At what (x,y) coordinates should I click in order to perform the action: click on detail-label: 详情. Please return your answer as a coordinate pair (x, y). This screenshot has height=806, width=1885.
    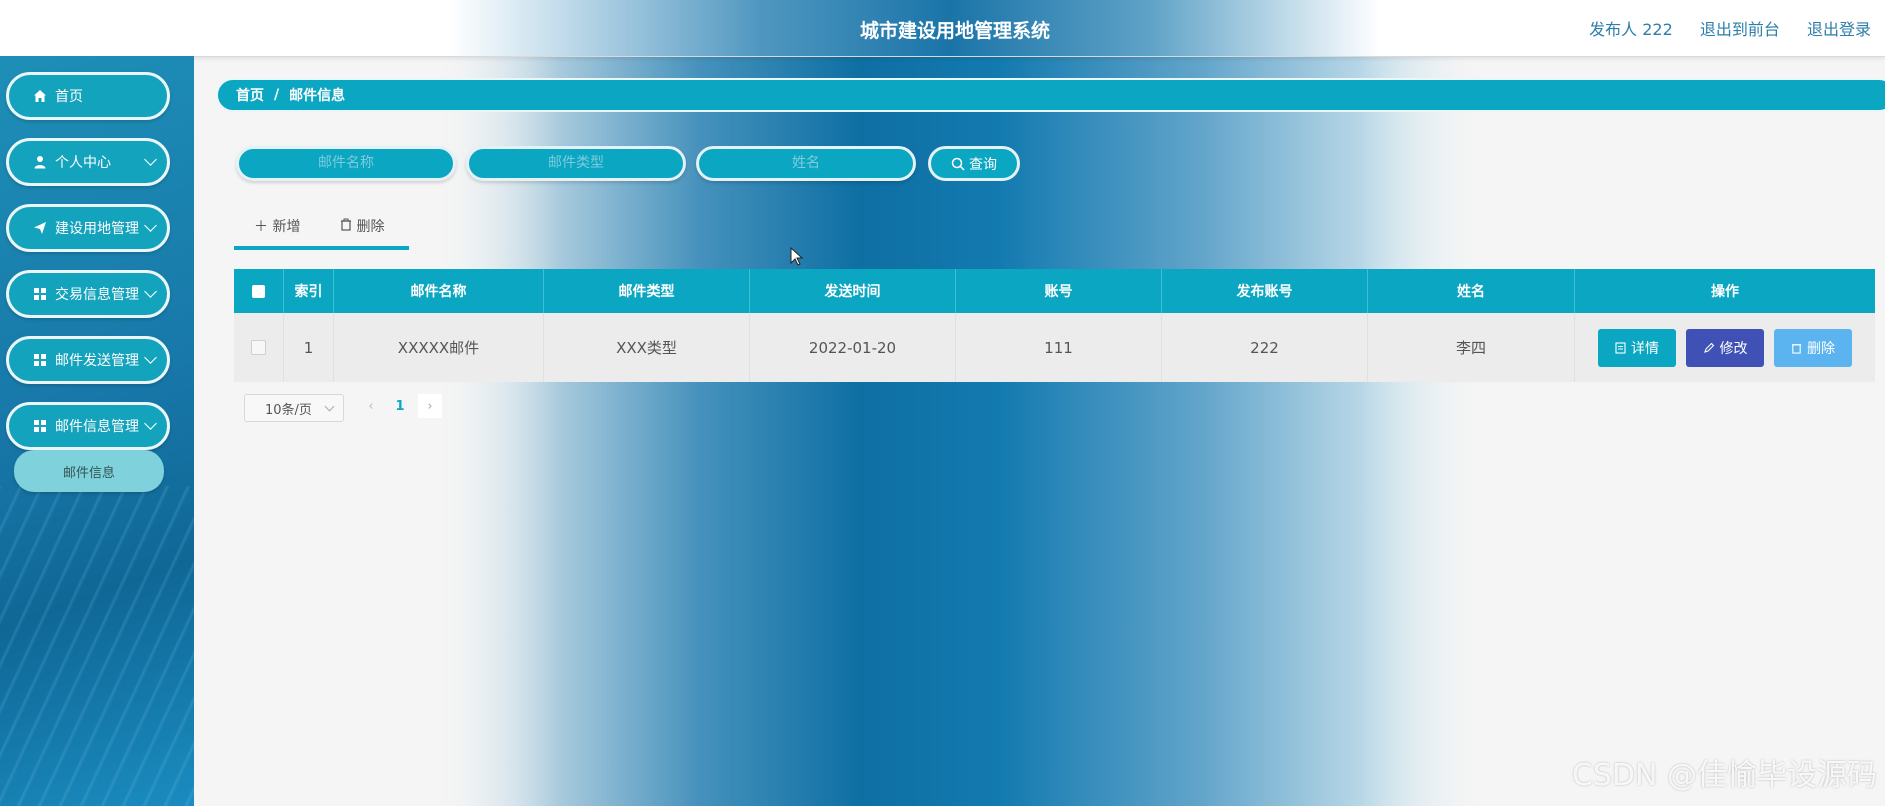
    Looking at the image, I should click on (1645, 348).